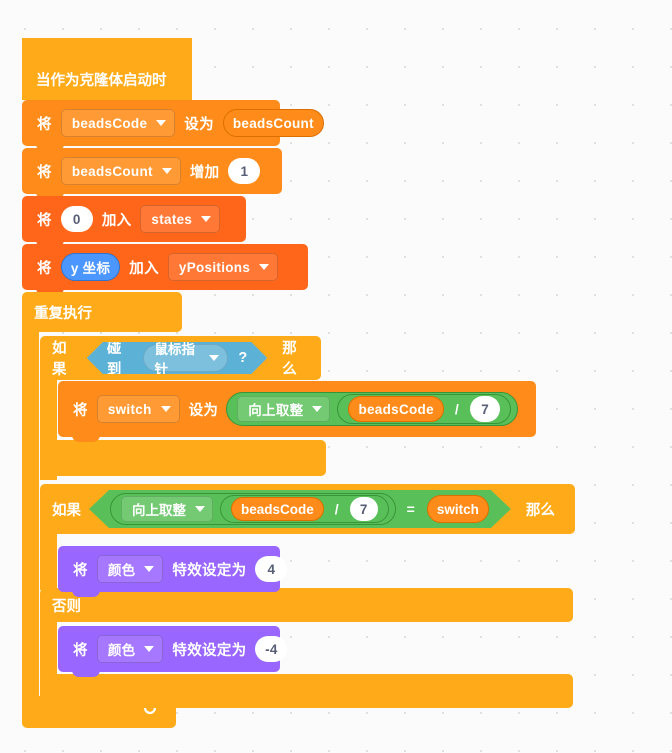 The image size is (672, 753). I want to click on boolean-equals: 向上取整 beadsCode / 7 = switch, so click(300, 509).